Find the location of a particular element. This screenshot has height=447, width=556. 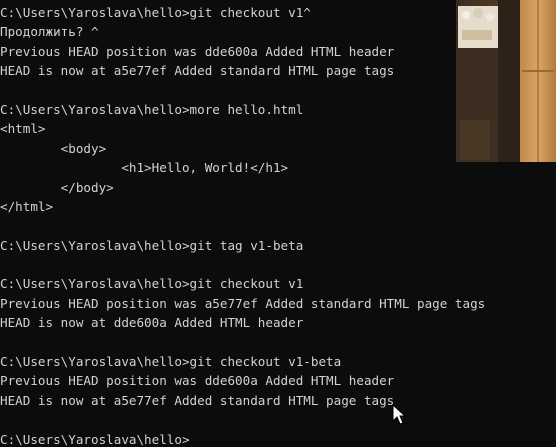

webcam-feed-icon is located at coordinates (506, 81).